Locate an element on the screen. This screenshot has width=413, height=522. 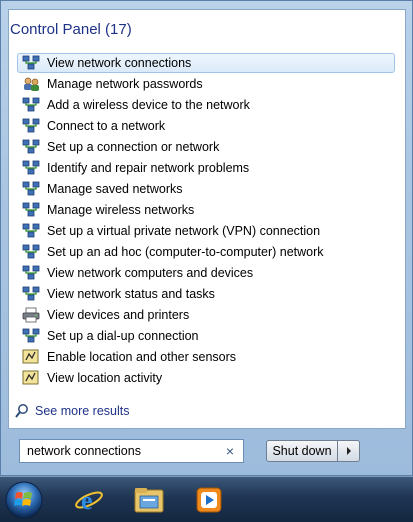
result-item-view-network-status: View network status and tasks is located at coordinates (206, 294).